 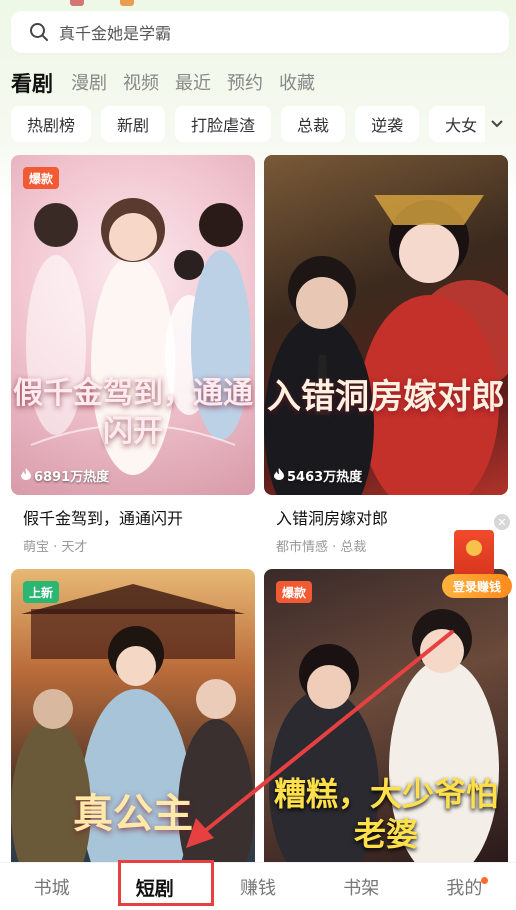 What do you see at coordinates (387, 124) in the screenshot?
I see `chip-counterattack: 逆袭` at bounding box center [387, 124].